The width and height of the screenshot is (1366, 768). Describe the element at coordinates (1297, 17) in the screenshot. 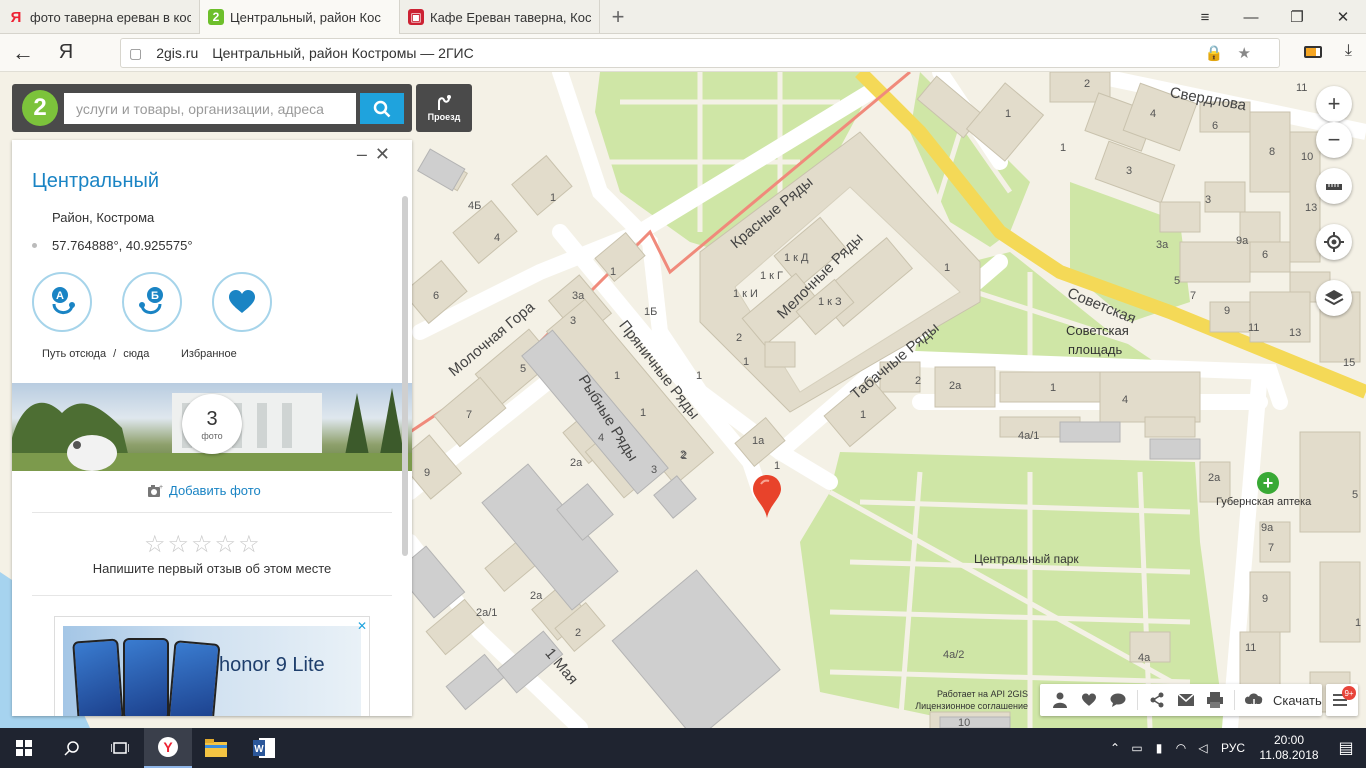

I see `restore-icon: ❐` at that location.